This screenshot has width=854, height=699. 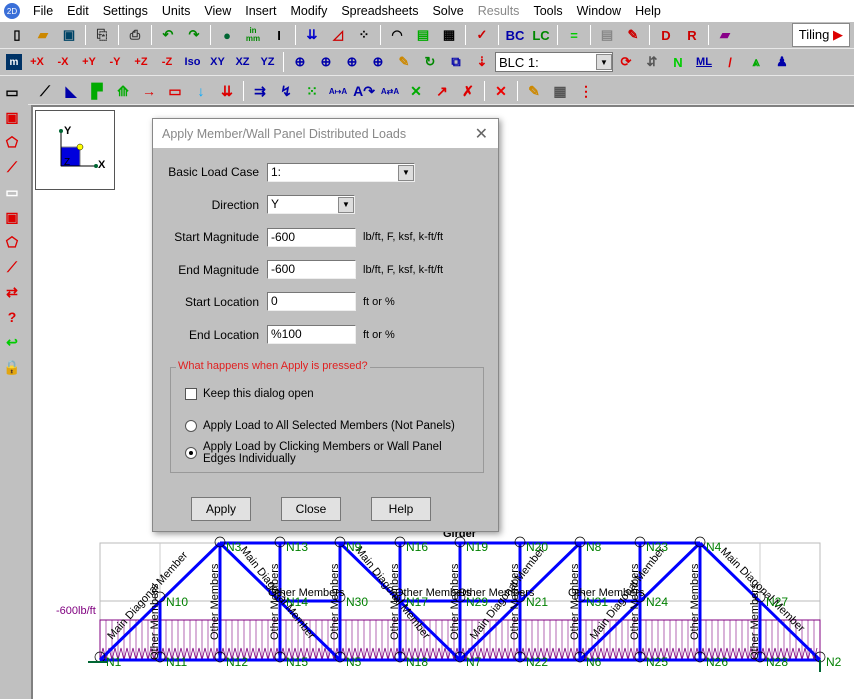 What do you see at coordinates (68, 131) in the screenshot?
I see `axis-y-label: Y` at bounding box center [68, 131].